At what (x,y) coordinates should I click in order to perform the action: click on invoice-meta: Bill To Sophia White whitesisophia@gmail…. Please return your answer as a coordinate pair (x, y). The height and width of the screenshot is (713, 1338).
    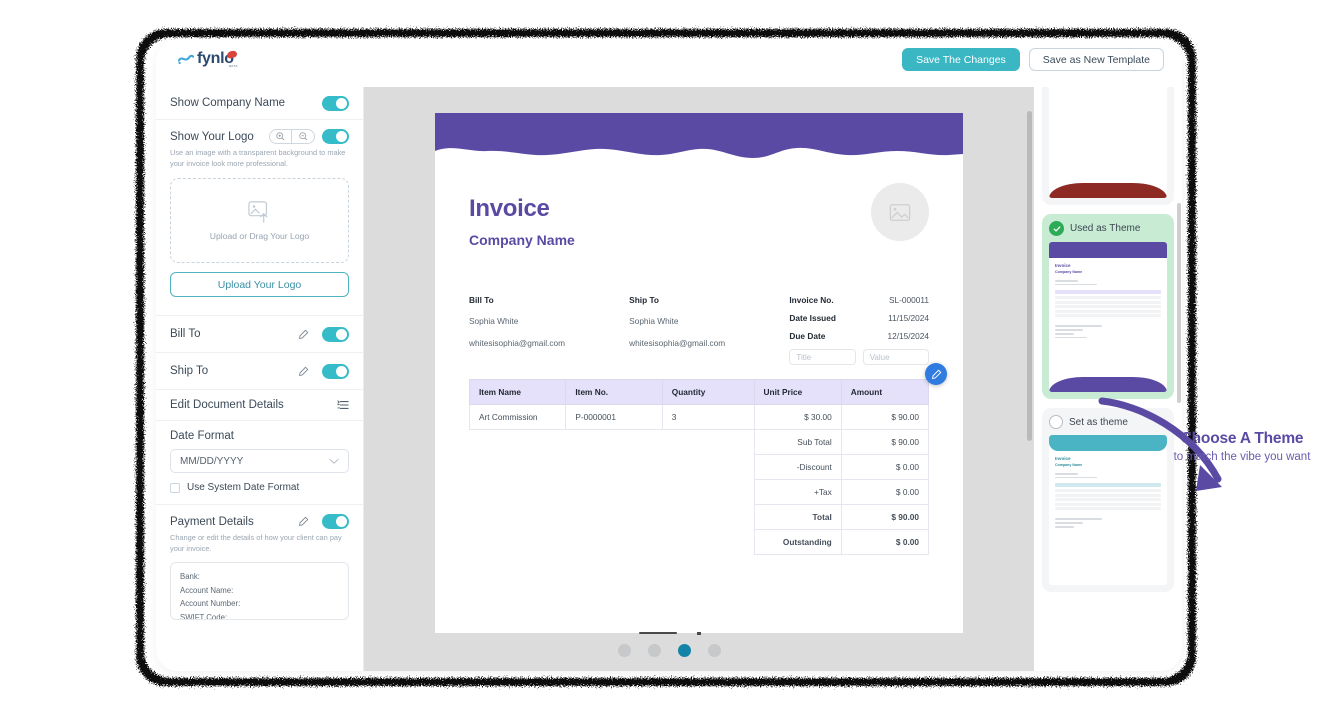
    Looking at the image, I should click on (699, 330).